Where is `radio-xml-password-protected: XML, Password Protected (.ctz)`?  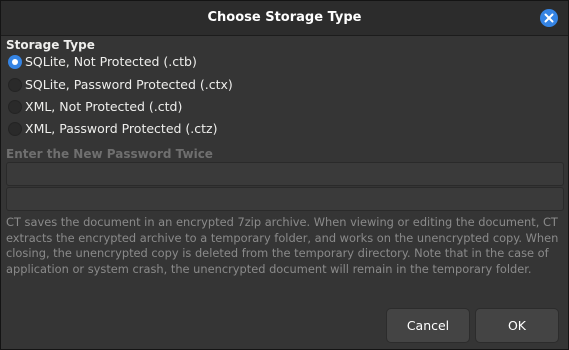
radio-xml-password-protected: XML, Password Protected (.ctz) is located at coordinates (156, 129).